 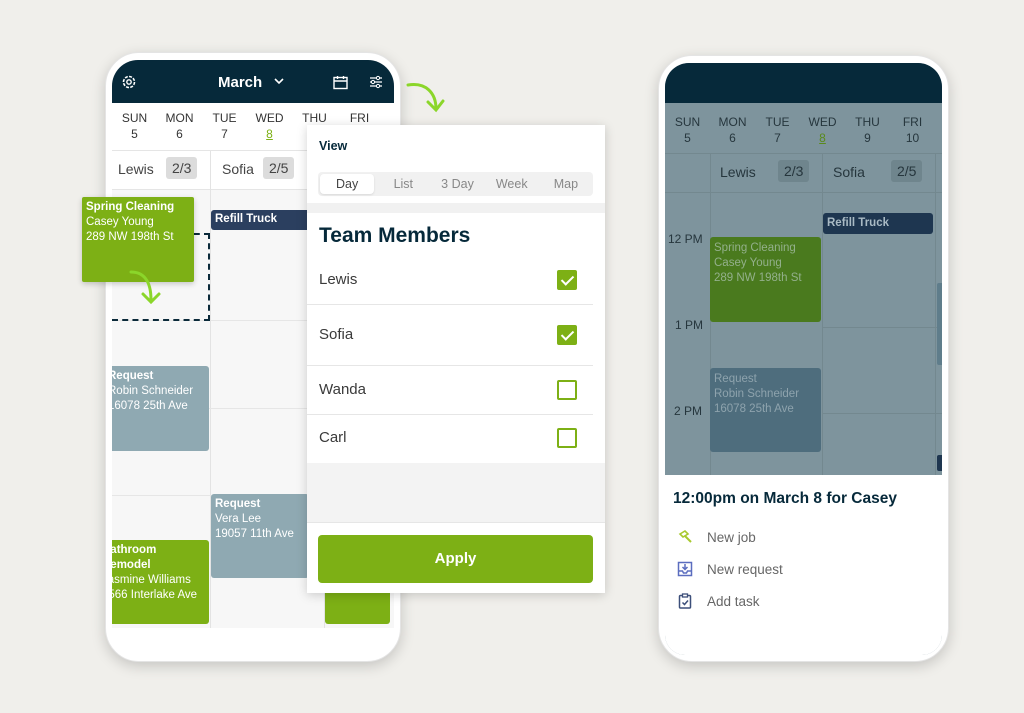 I want to click on sliders-icon, so click(x=376, y=82).